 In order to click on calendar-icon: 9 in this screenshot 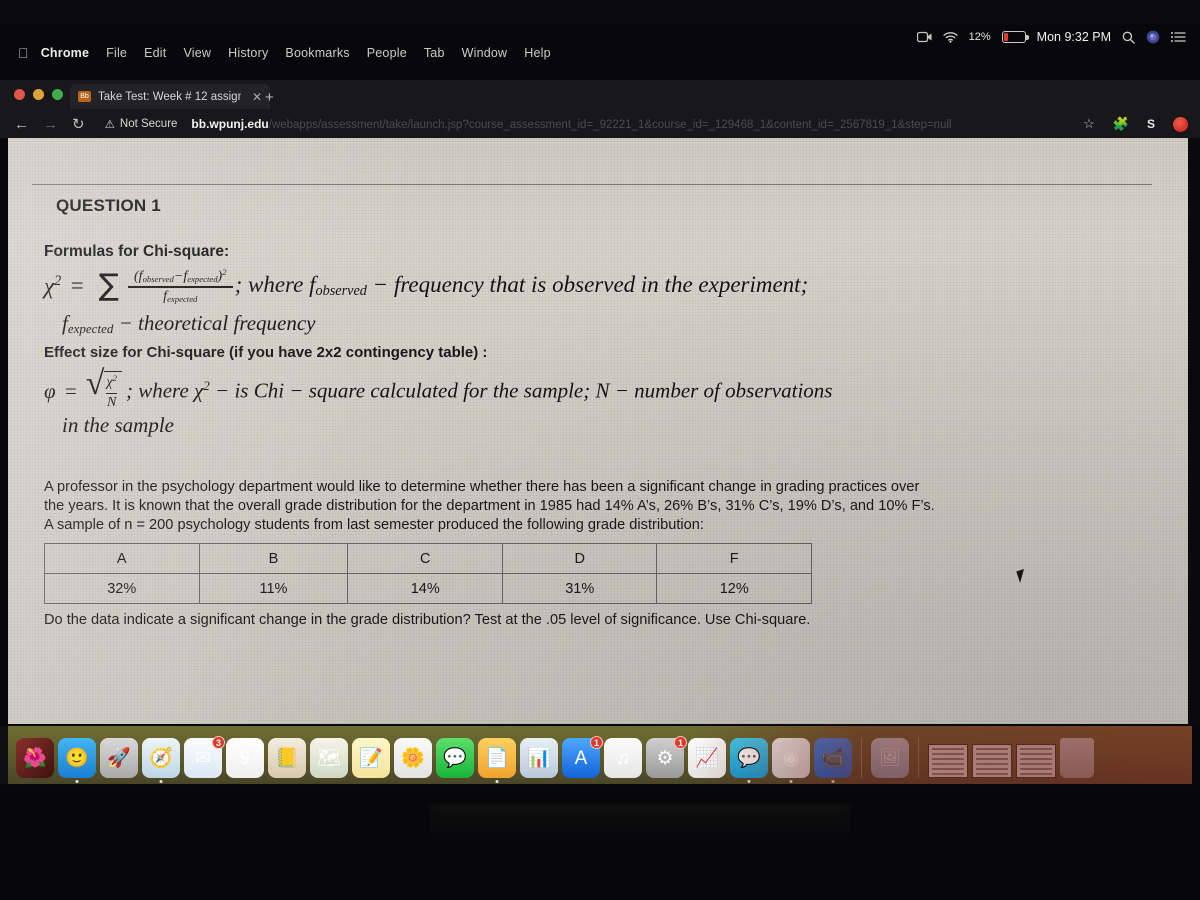, I will do `click(245, 758)`.